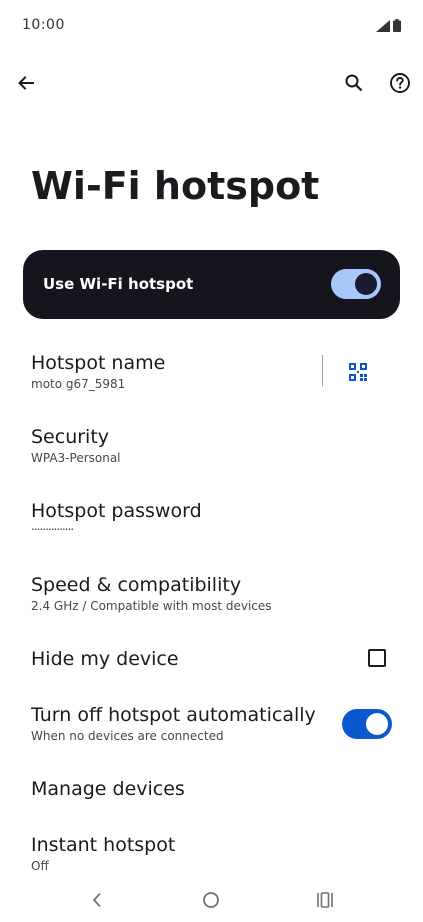 The height and width of the screenshot is (922, 423). Describe the element at coordinates (40, 866) in the screenshot. I see `instant-hotspot-value: Off` at that location.